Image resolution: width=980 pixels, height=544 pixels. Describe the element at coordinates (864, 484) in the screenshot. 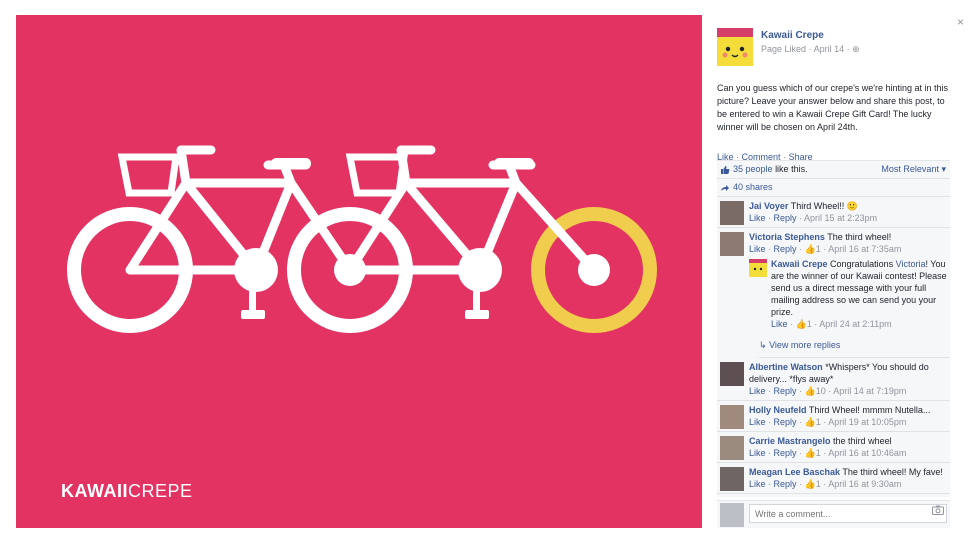

I see `comment-date: April 16 at 9:30am` at that location.